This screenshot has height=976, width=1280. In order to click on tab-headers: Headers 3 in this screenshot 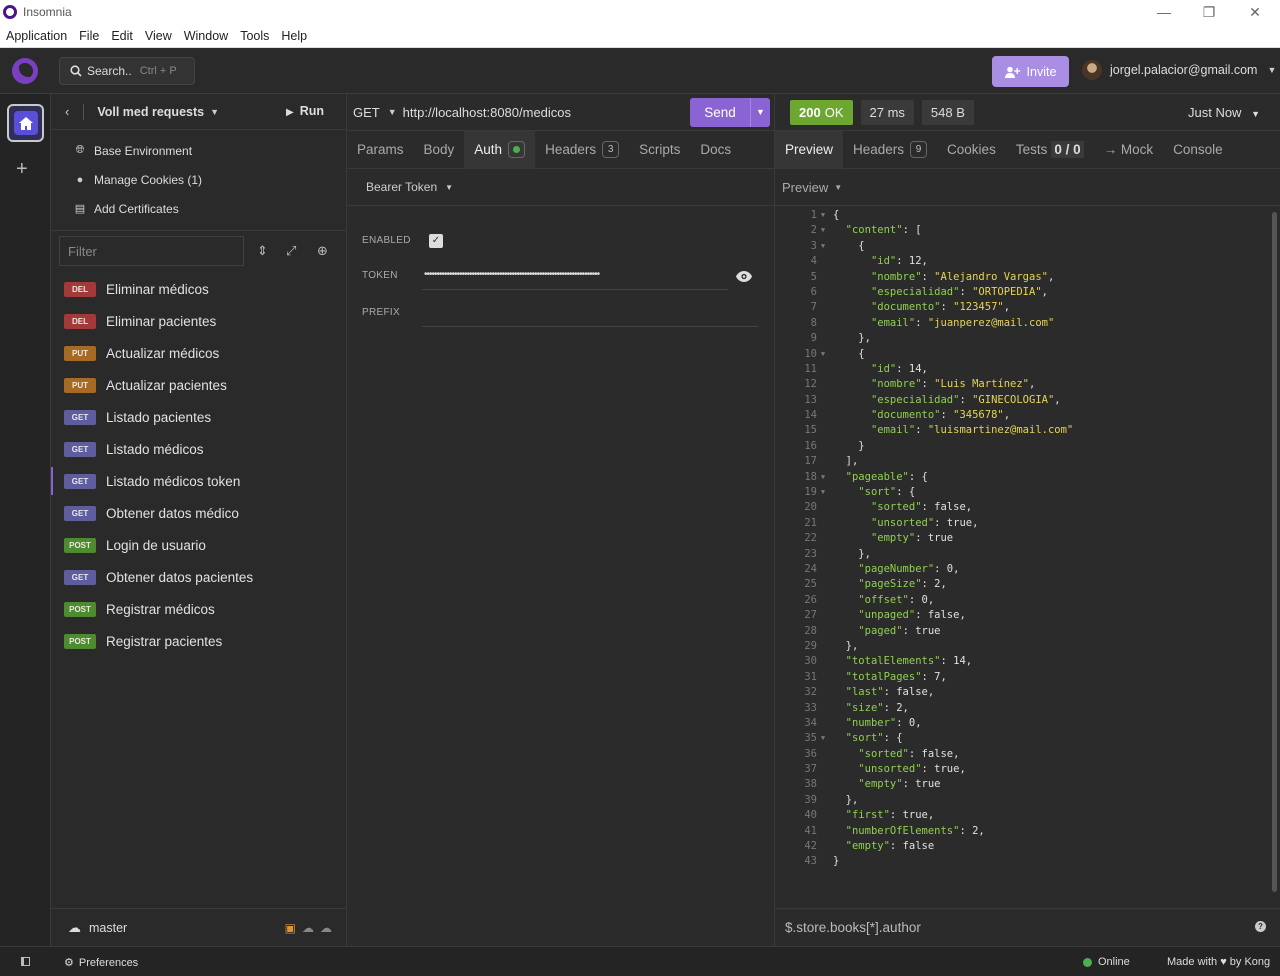, I will do `click(582, 150)`.